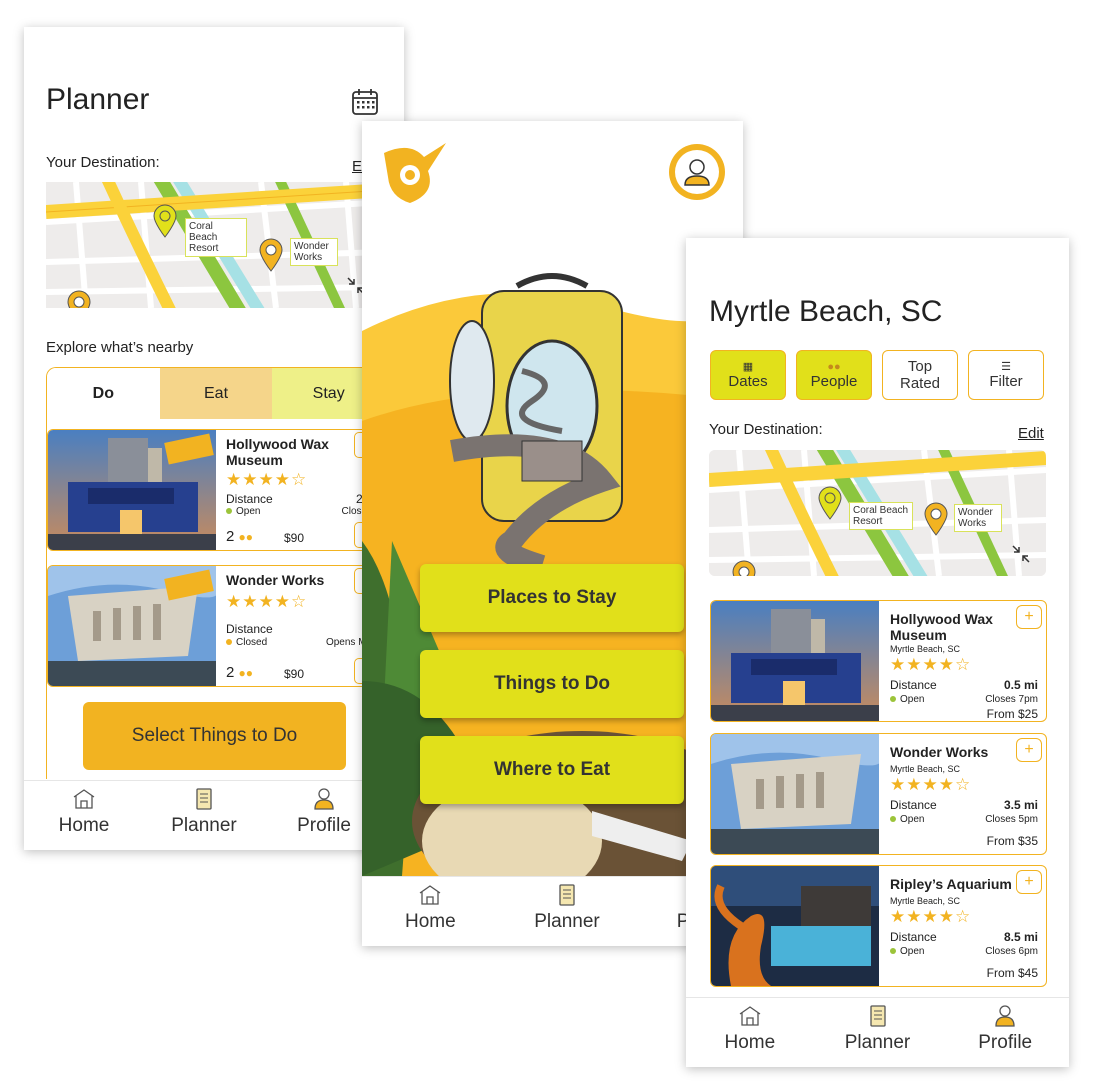  What do you see at coordinates (748, 366) in the screenshot?
I see `calendar-icon: ▦` at bounding box center [748, 366].